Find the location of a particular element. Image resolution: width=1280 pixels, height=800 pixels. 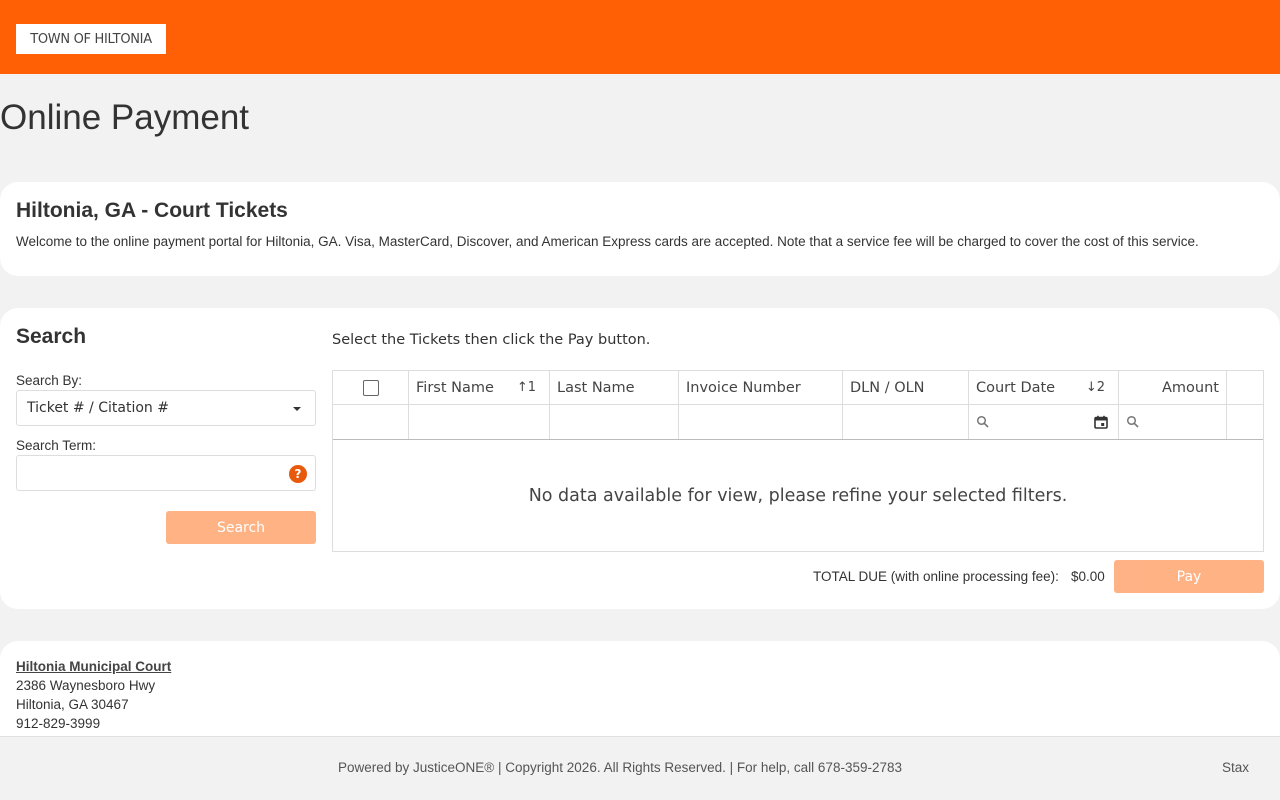

col-header-last-name: Last Name is located at coordinates (614, 387).